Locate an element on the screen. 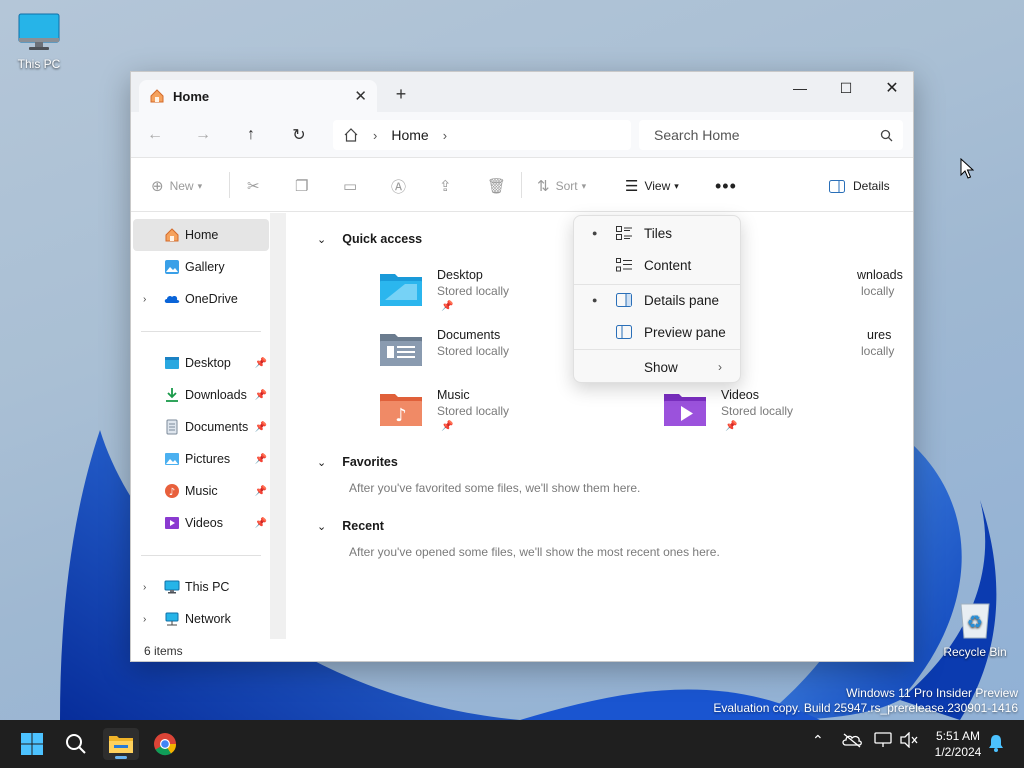 This screenshot has height=768, width=1024. view-button: ☰ View ▾ is located at coordinates (652, 186).